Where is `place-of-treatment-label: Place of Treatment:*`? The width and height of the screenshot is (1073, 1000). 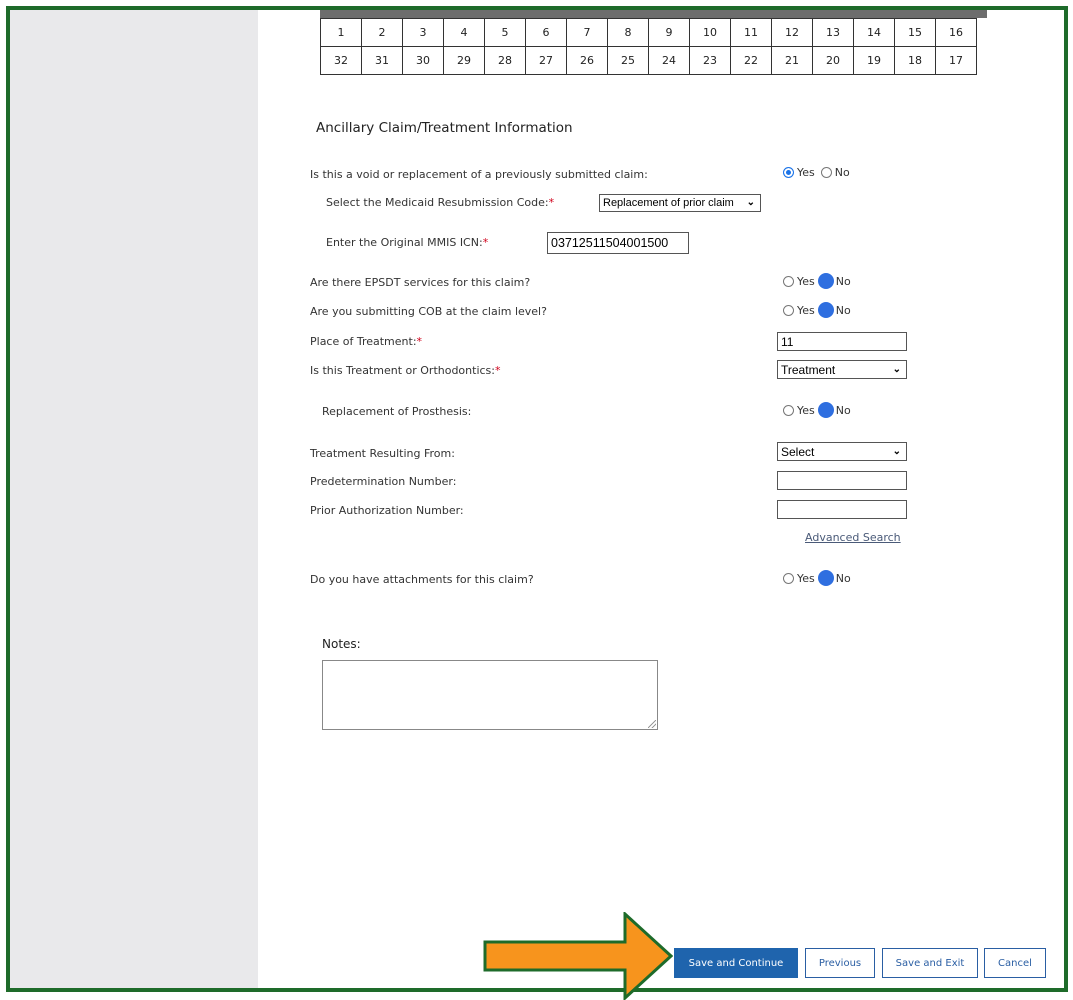 place-of-treatment-label: Place of Treatment:* is located at coordinates (366, 341).